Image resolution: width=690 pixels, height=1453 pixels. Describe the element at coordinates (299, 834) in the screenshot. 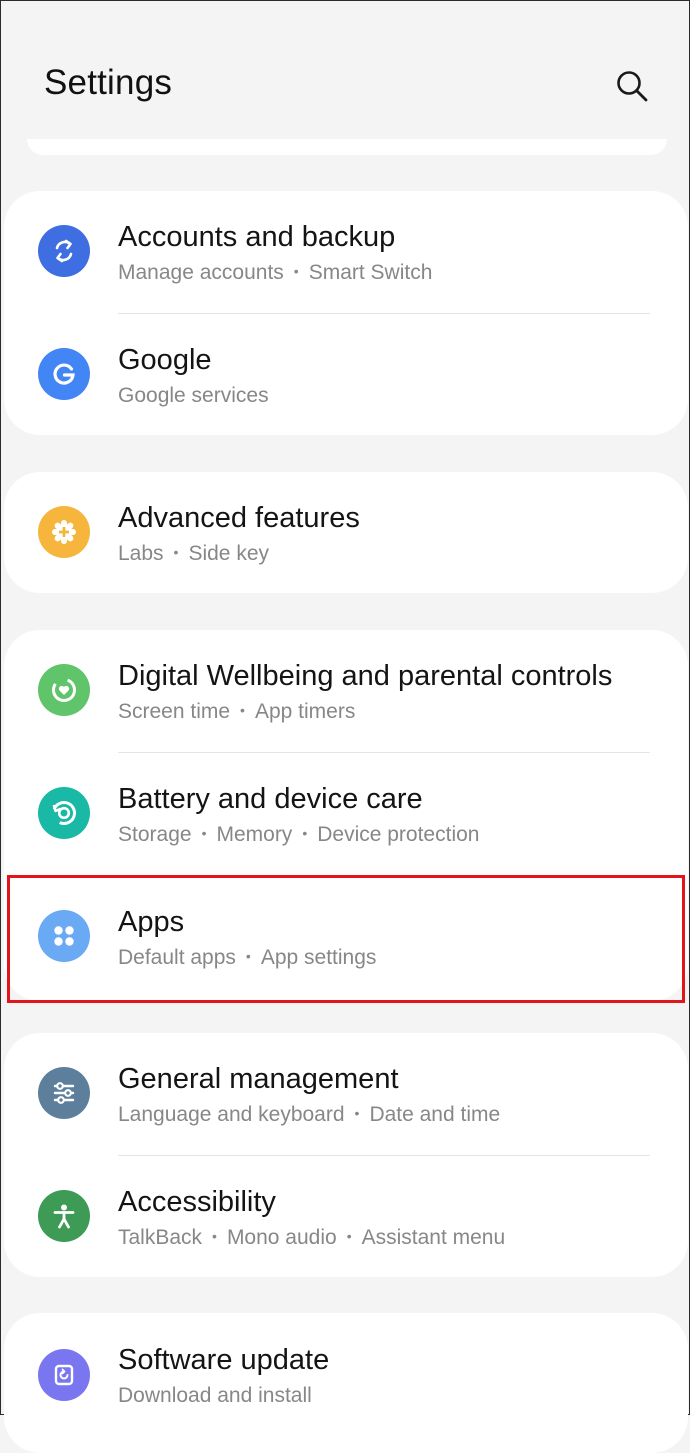

I see `item-subtitle: Storage • Memory • Device protection` at that location.